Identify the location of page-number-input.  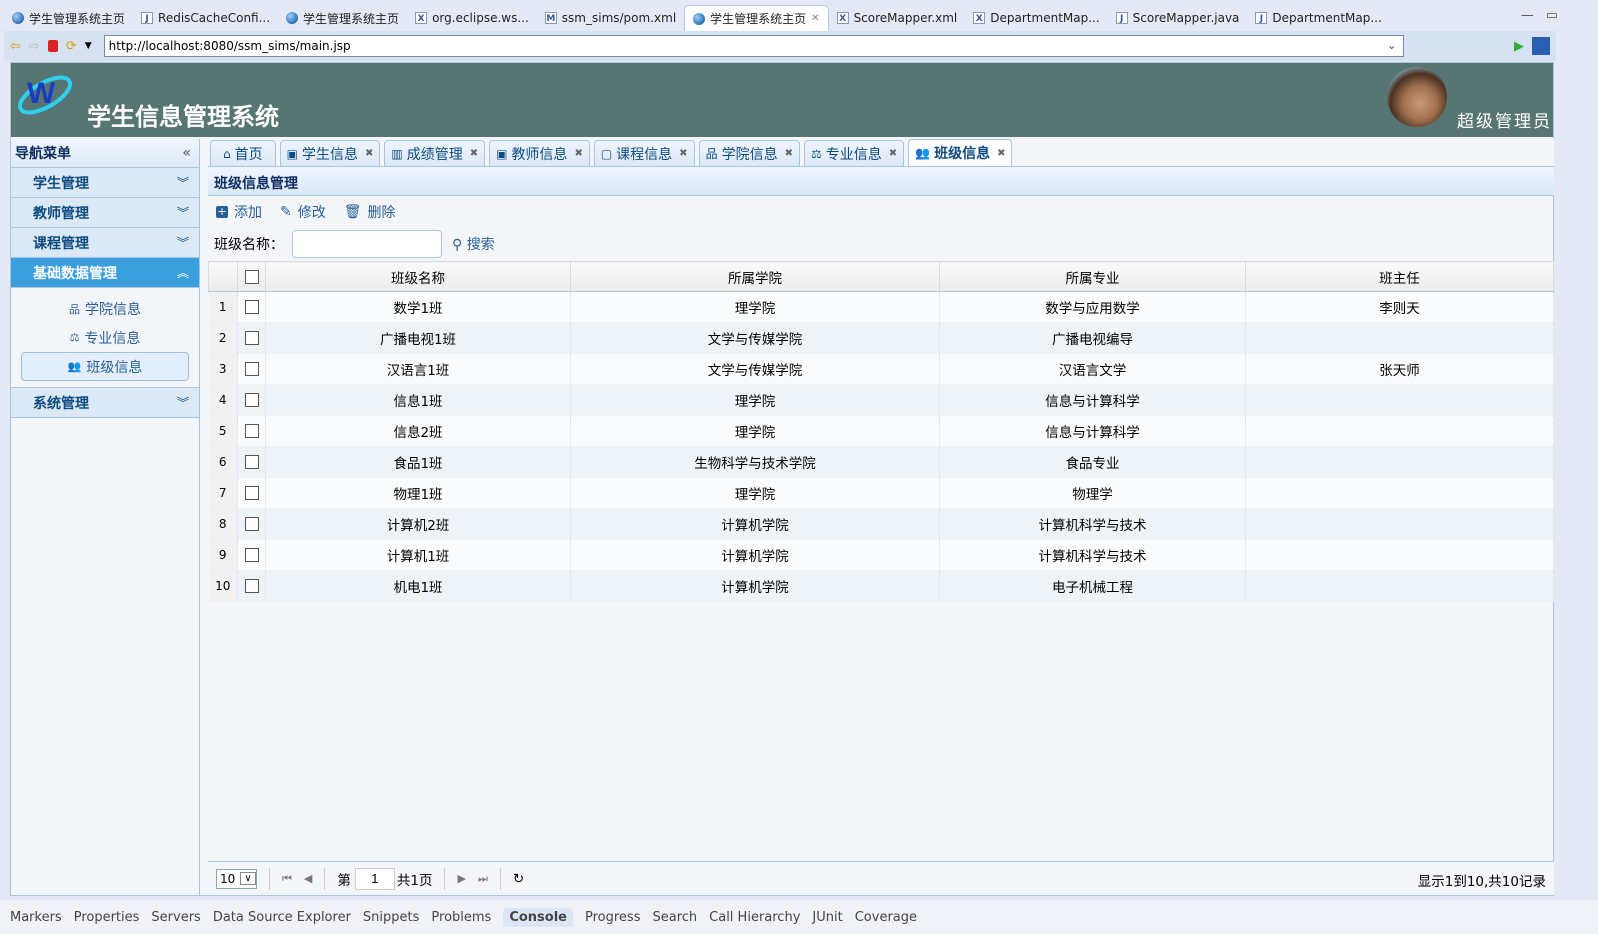
(374, 878).